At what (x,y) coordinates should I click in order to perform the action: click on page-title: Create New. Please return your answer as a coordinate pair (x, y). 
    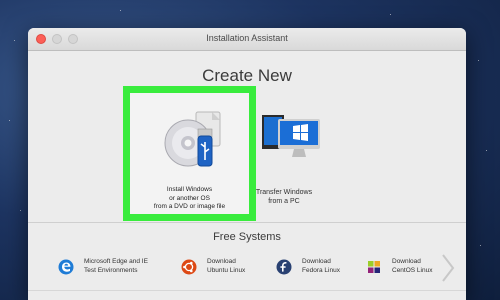
    Looking at the image, I should click on (247, 75).